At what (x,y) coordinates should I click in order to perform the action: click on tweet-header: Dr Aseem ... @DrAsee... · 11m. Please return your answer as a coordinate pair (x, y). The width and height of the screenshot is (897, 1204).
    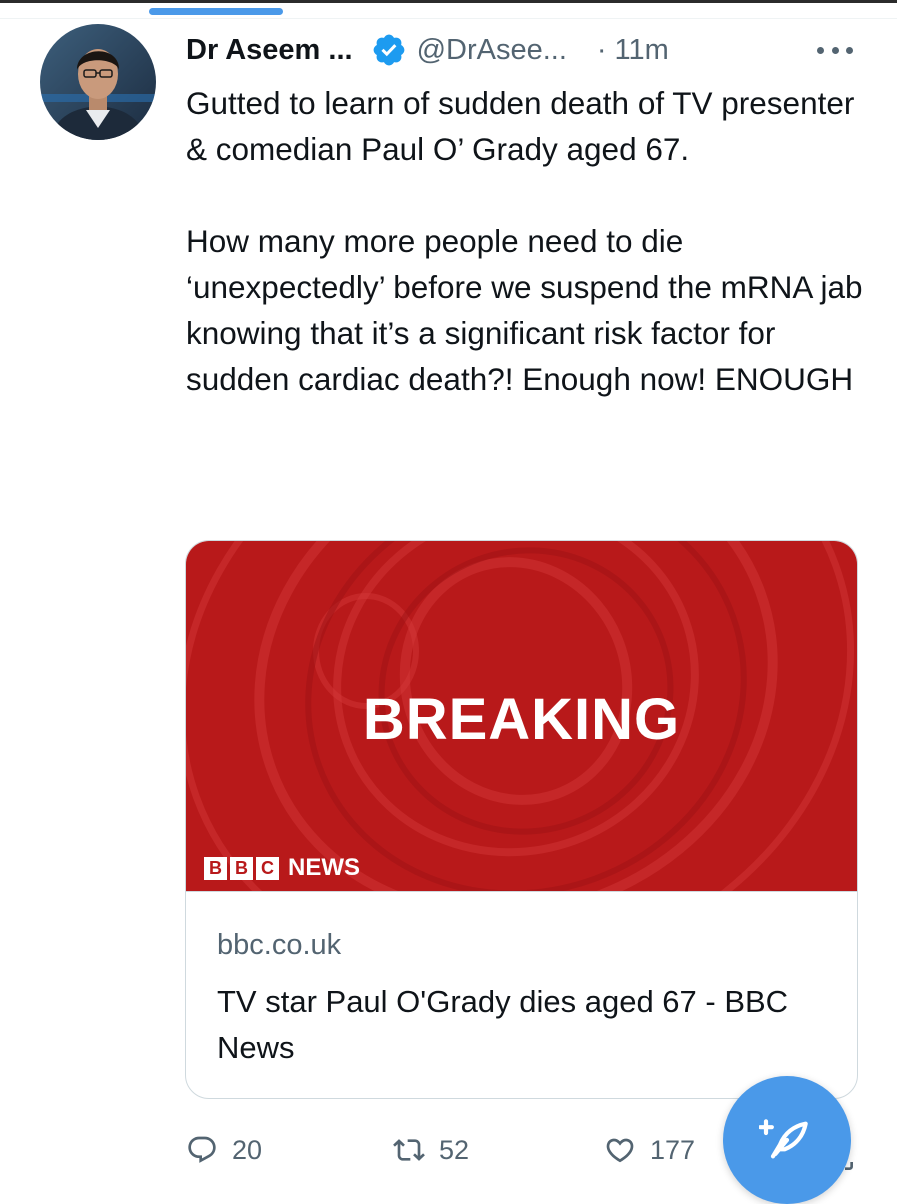
    Looking at the image, I should click on (427, 50).